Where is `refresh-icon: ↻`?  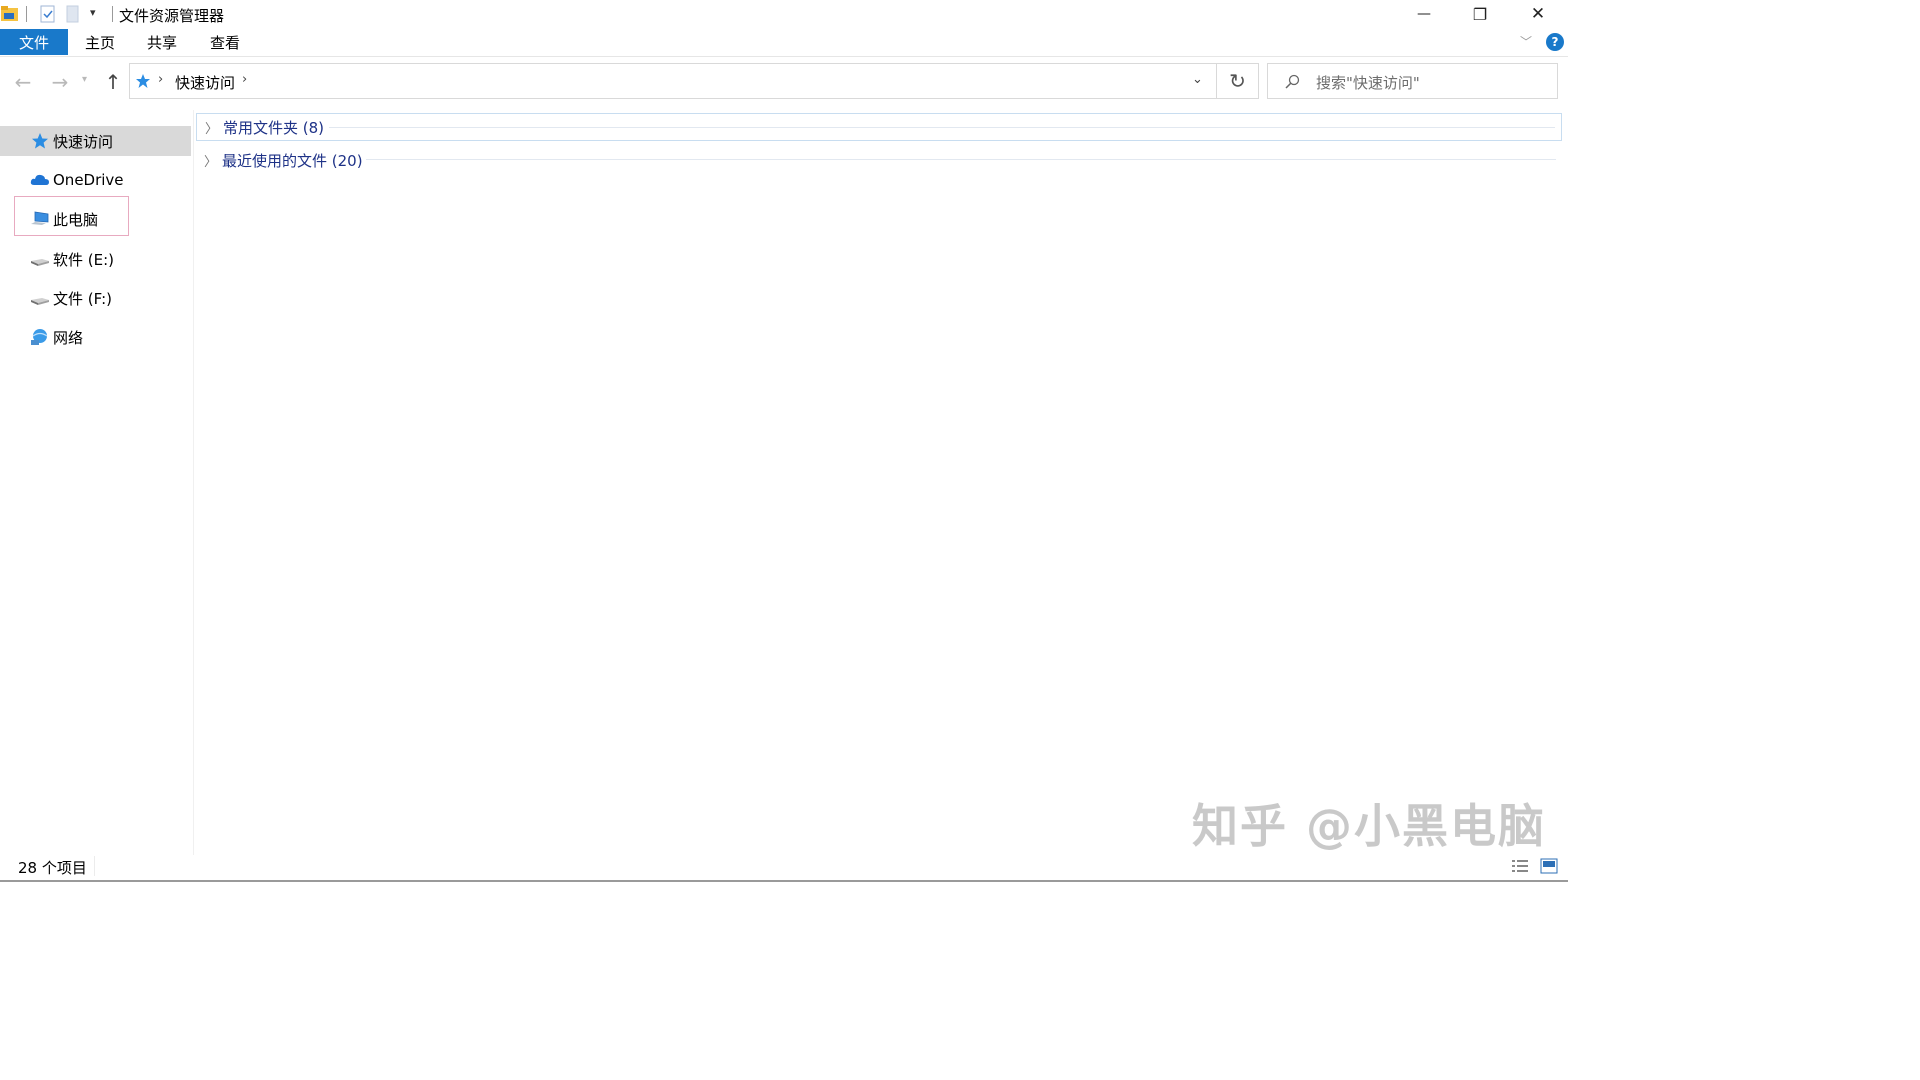
refresh-icon: ↻ is located at coordinates (1237, 81).